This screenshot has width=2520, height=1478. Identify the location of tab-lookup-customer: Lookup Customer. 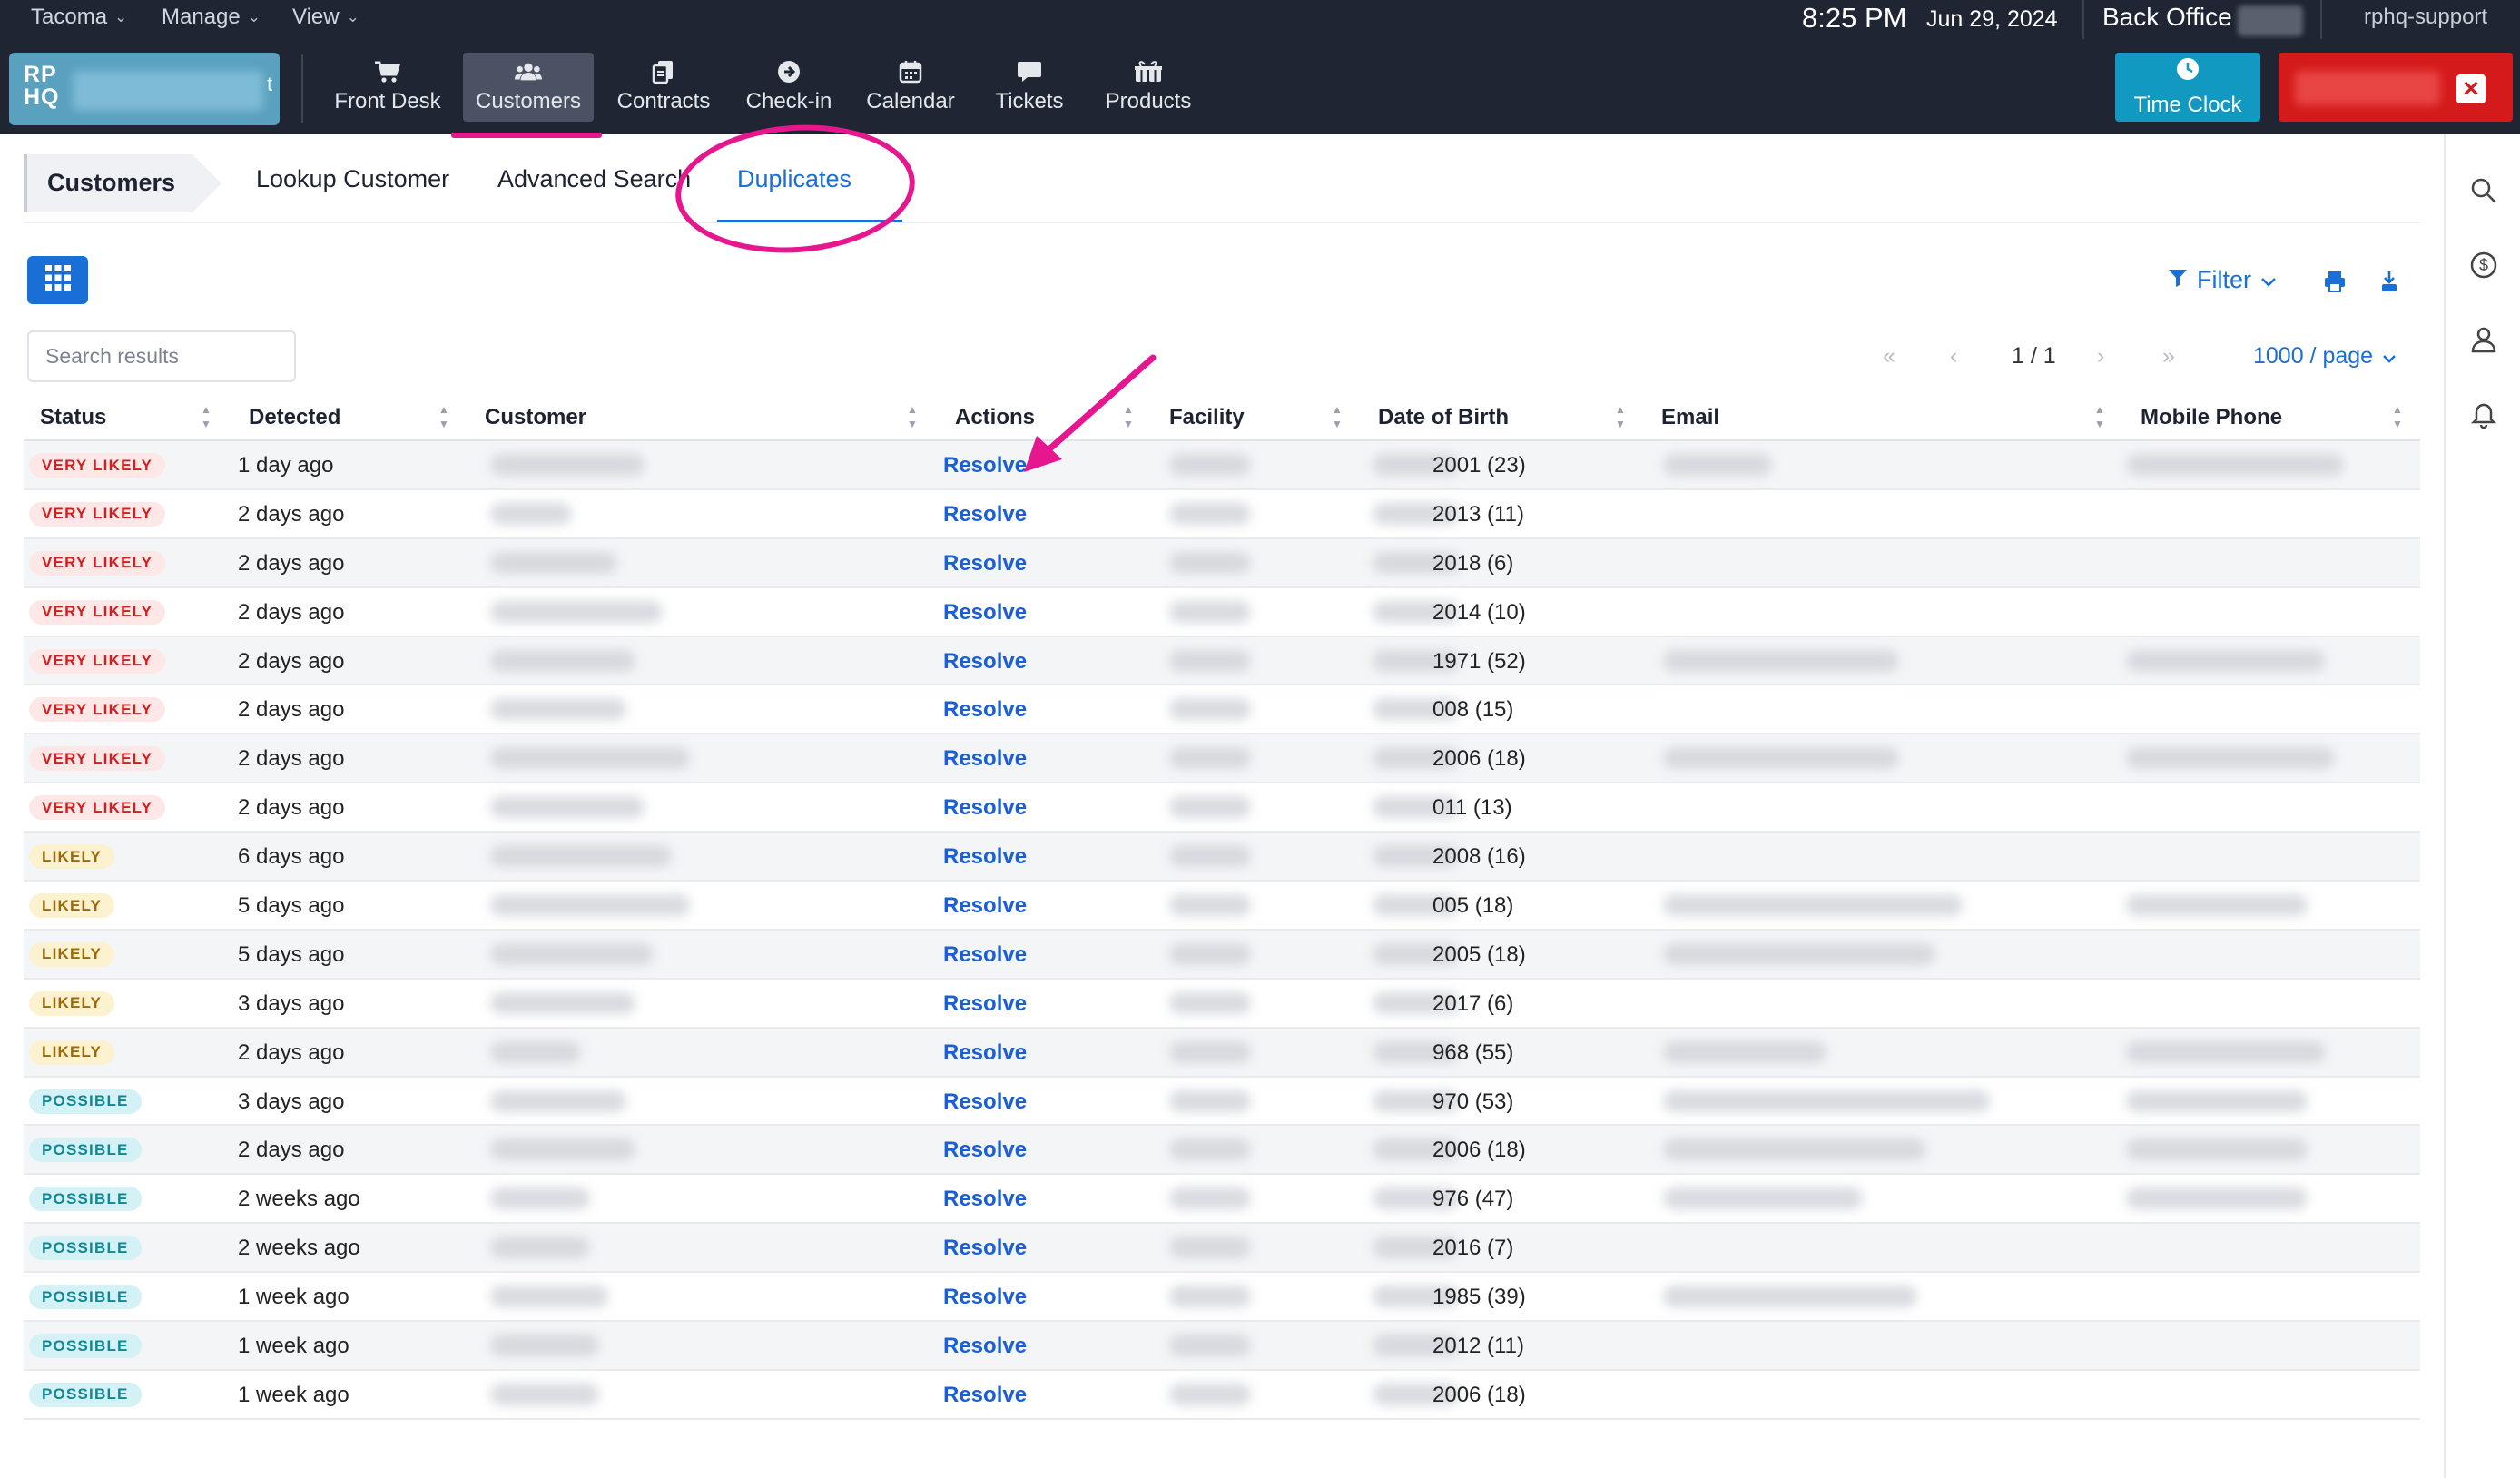
(353, 179).